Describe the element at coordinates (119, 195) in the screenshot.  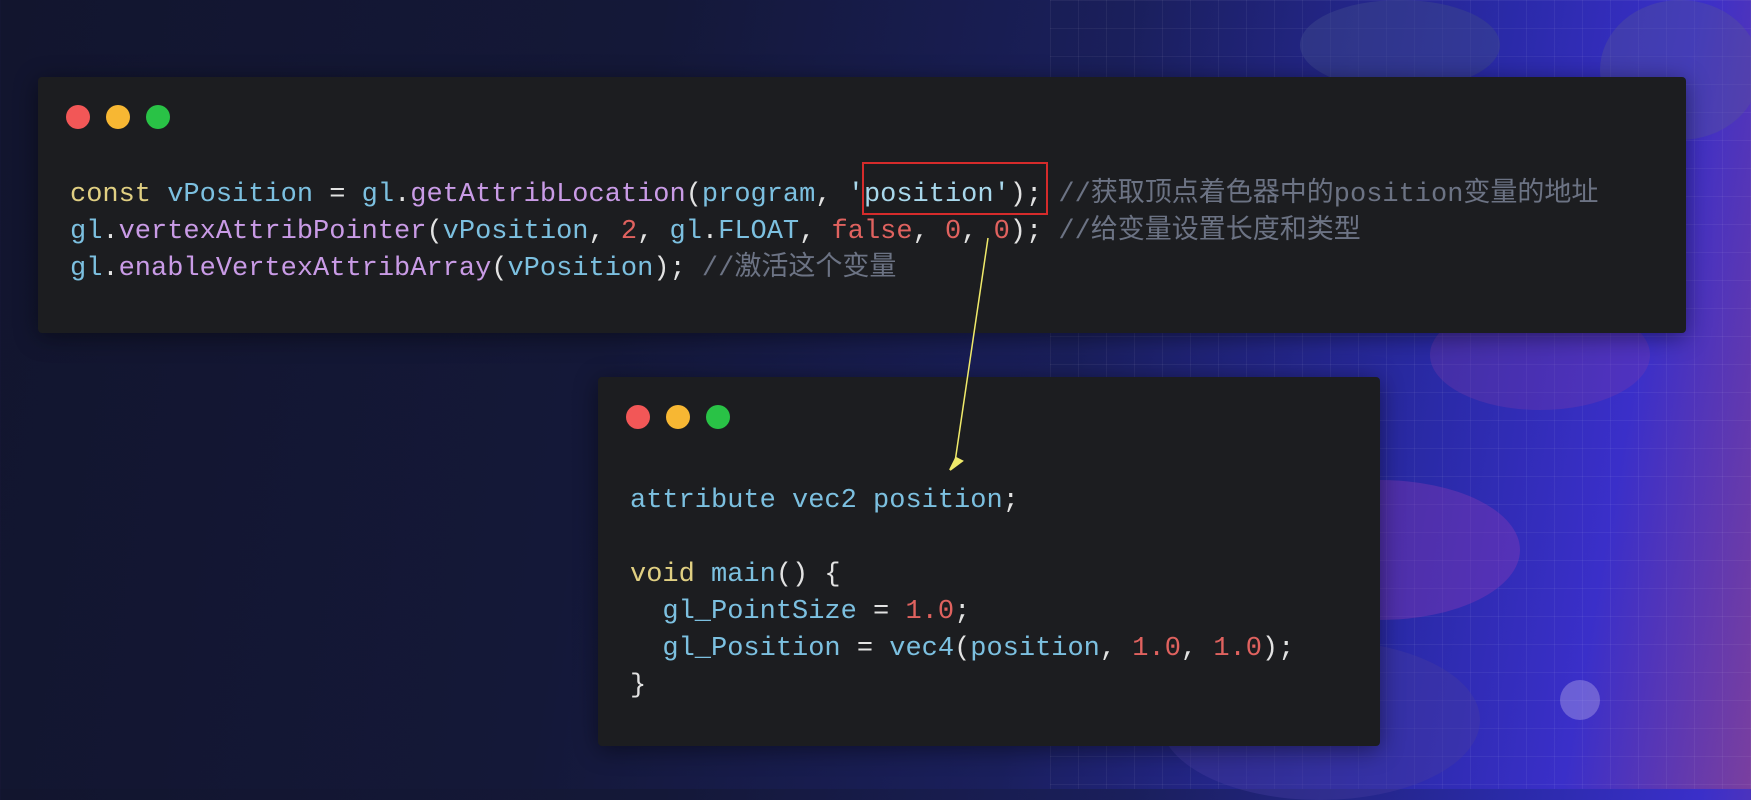
I see `code-token: const` at that location.